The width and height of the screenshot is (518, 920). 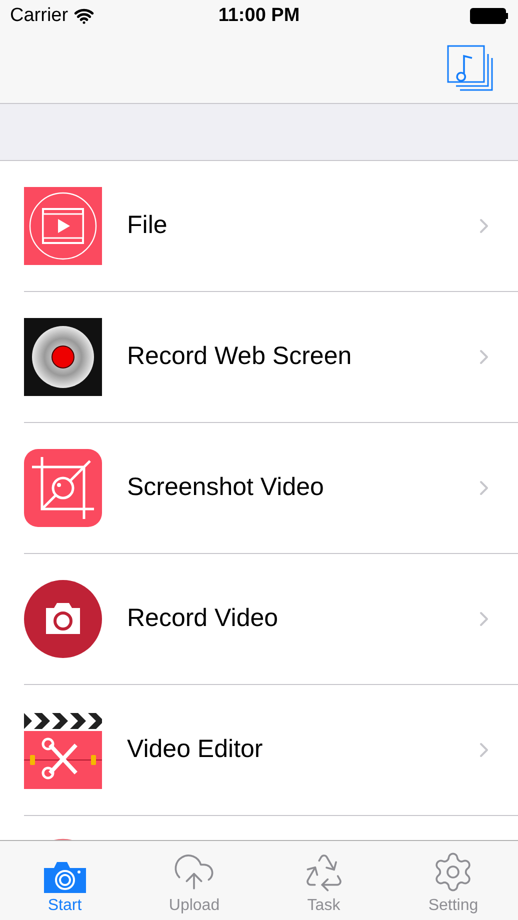 What do you see at coordinates (63, 226) in the screenshot?
I see `film-play-icon` at bounding box center [63, 226].